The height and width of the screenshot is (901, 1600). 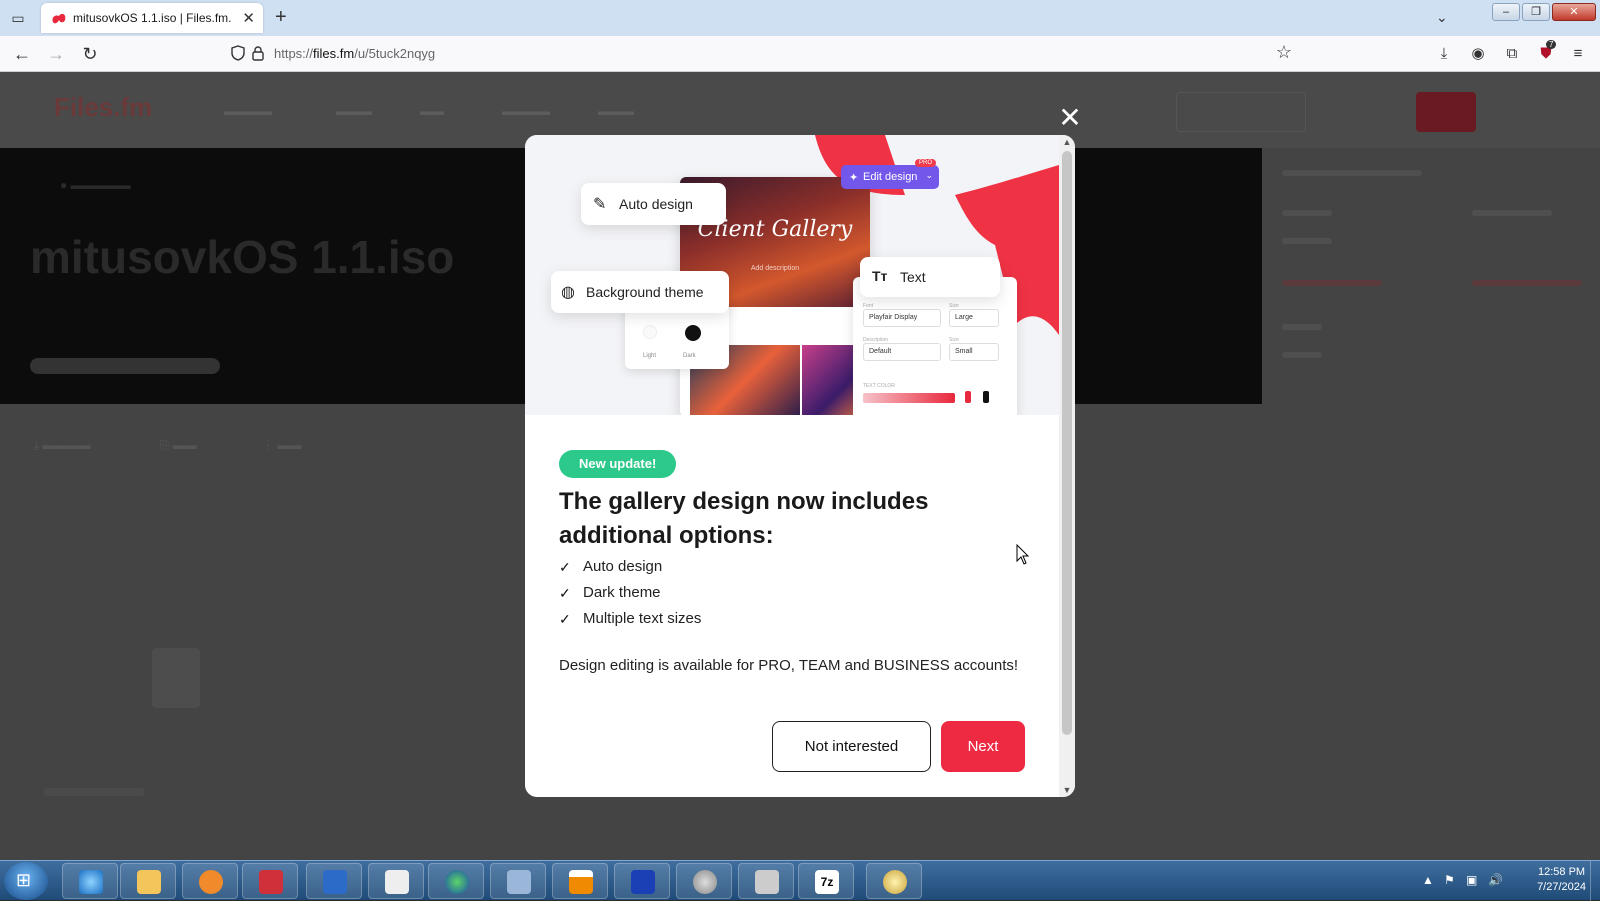 I want to click on bookmark-star-icon: ☆, so click(x=1284, y=52).